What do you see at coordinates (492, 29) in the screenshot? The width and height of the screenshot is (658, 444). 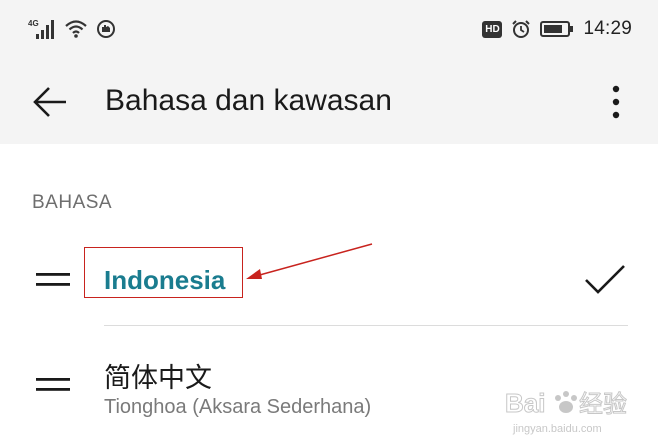 I see `hd-badge: HD` at bounding box center [492, 29].